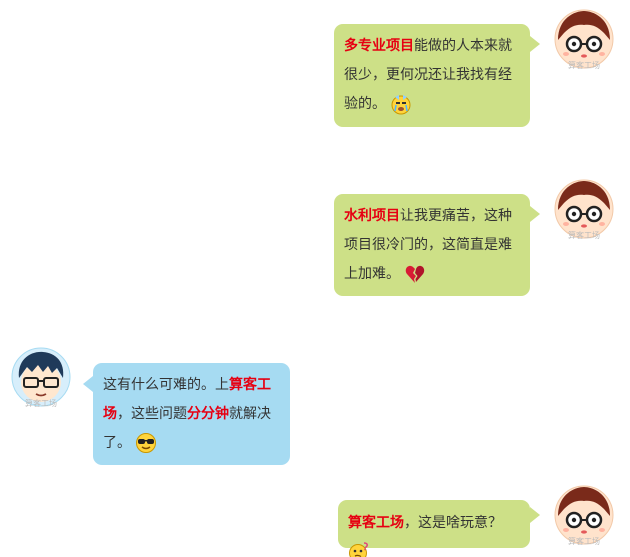  I want to click on broken-heart-icon, so click(415, 274).